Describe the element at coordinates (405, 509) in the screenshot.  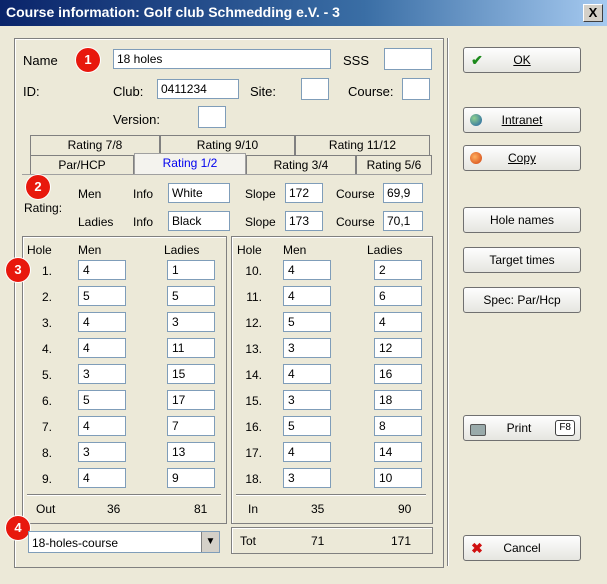
I see `in-ladies-total: 90` at that location.